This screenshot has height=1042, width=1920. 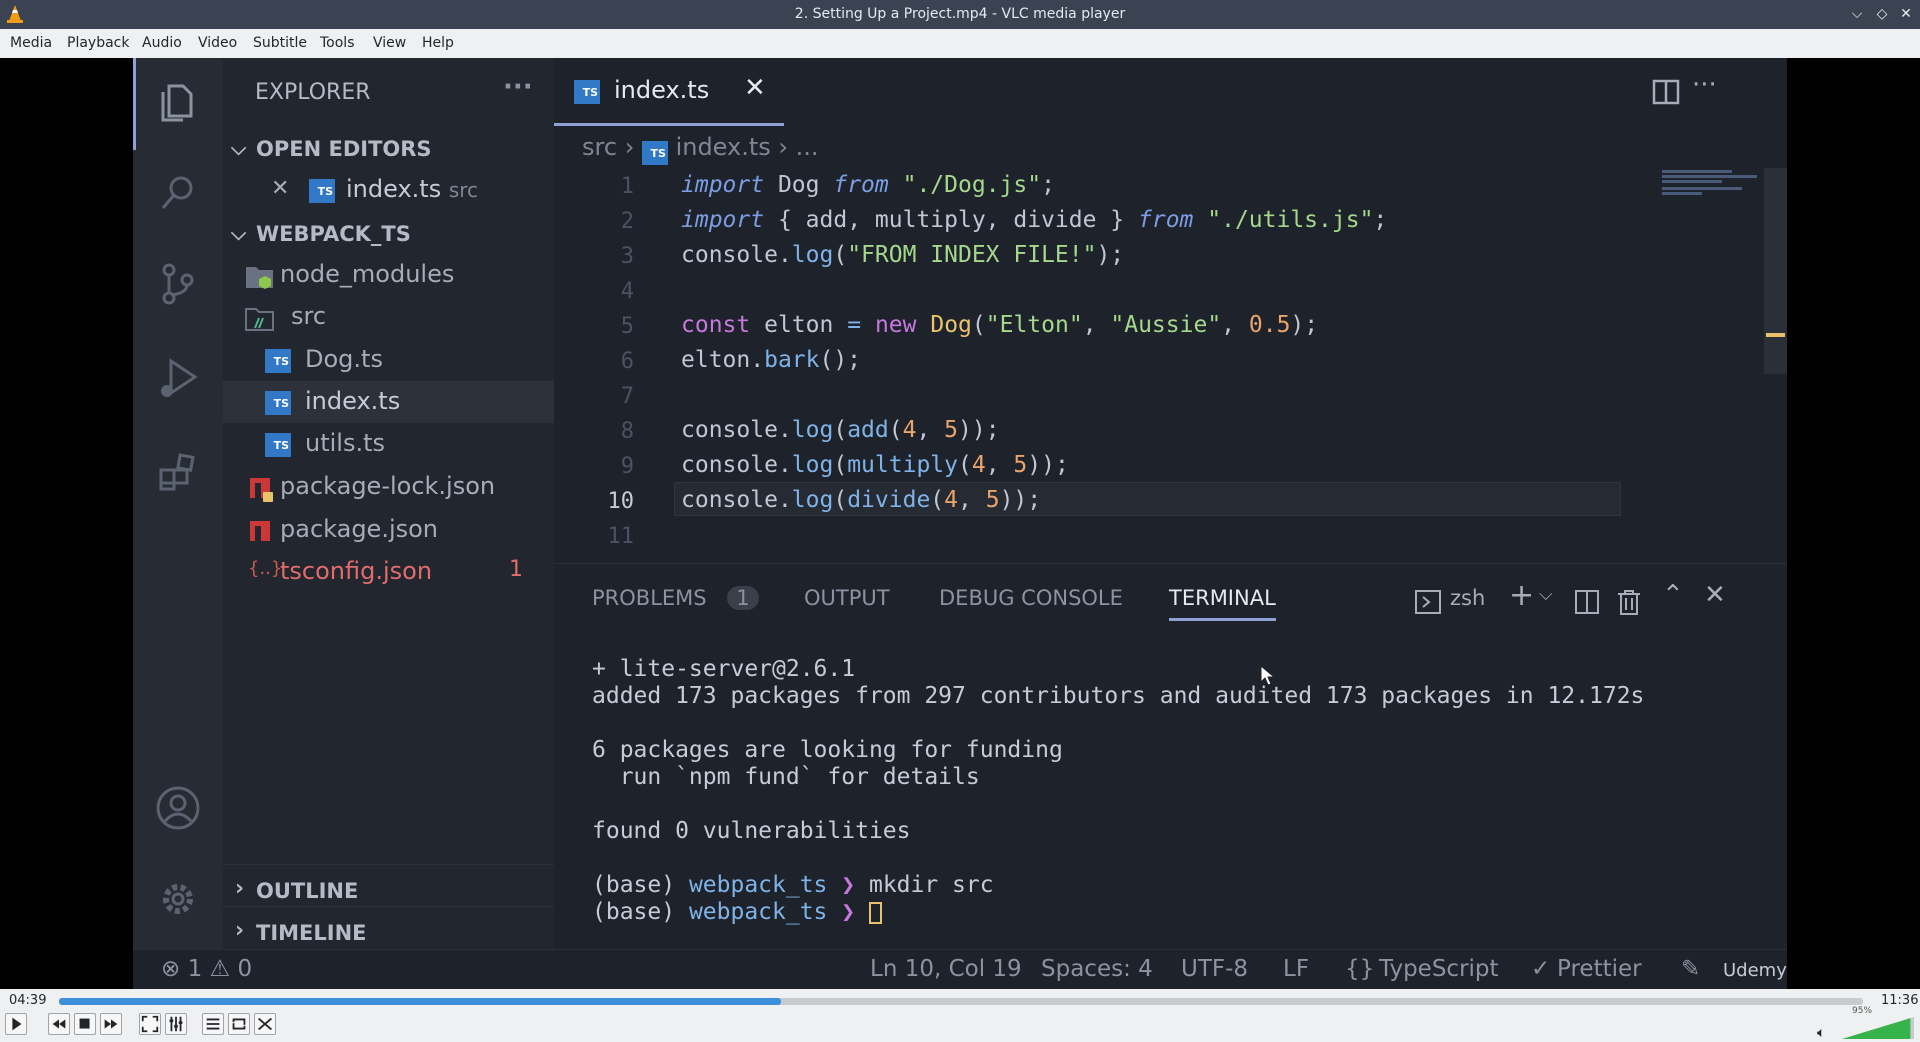 I want to click on menu-audio: Audio, so click(x=162, y=43).